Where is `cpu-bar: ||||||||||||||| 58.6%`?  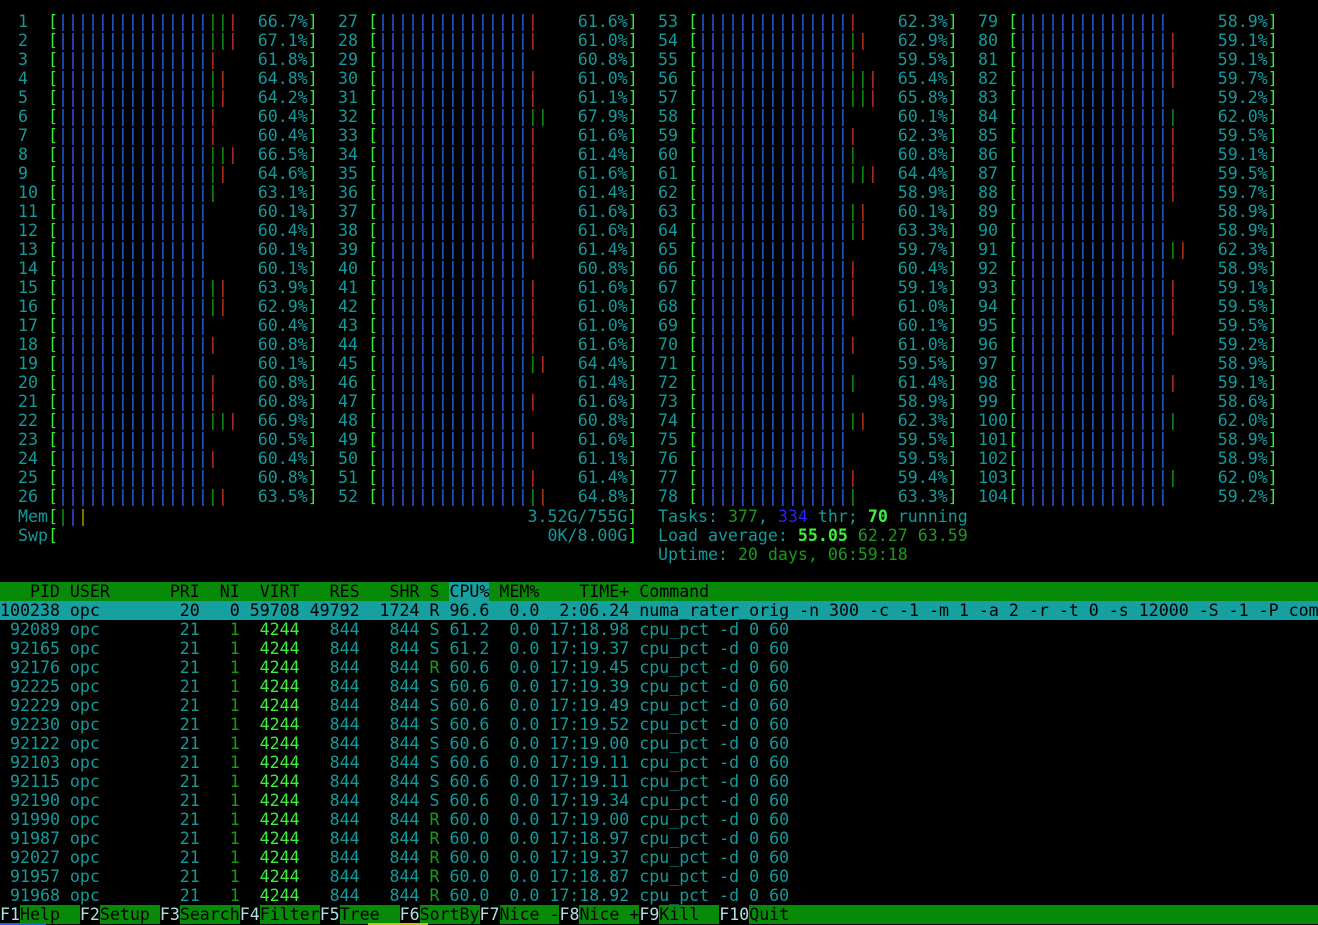 cpu-bar: ||||||||||||||| 58.6% is located at coordinates (1143, 401).